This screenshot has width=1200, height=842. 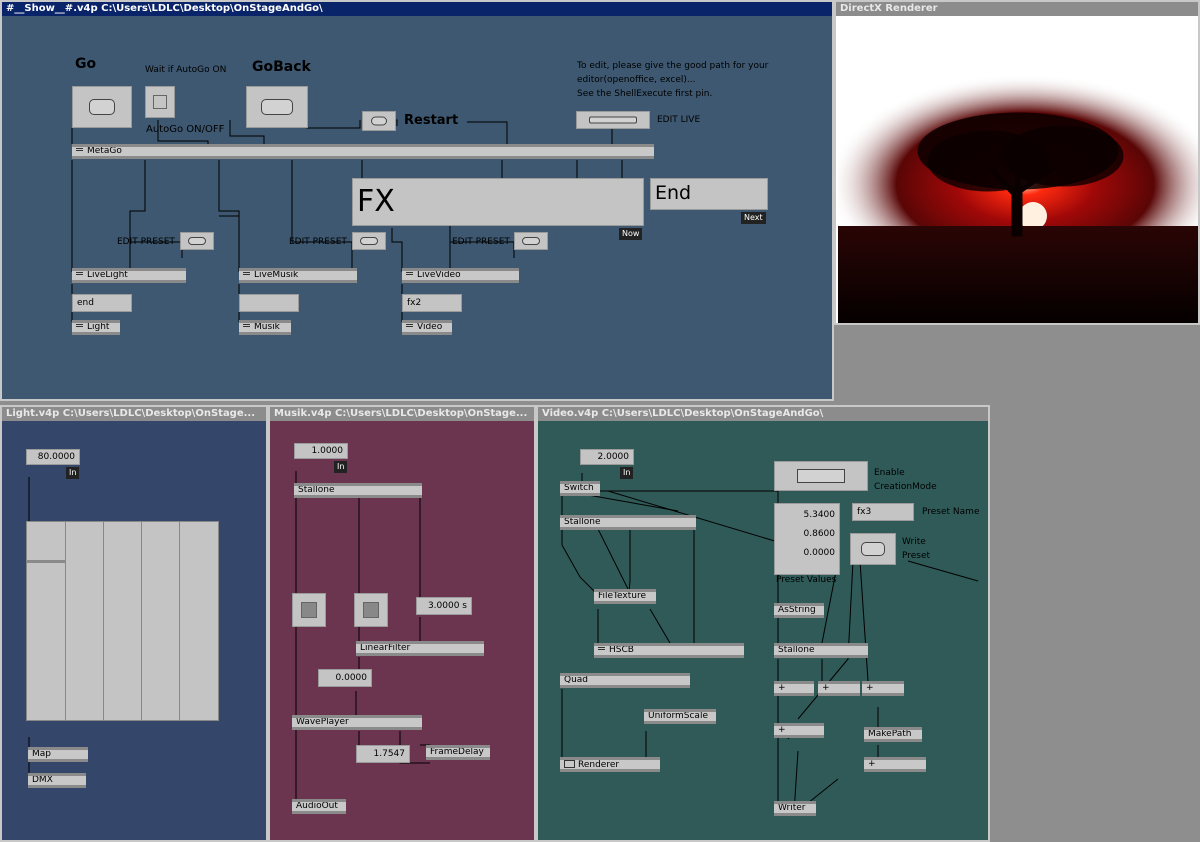 I want to click on writer-node-label: Writer, so click(x=792, y=808).